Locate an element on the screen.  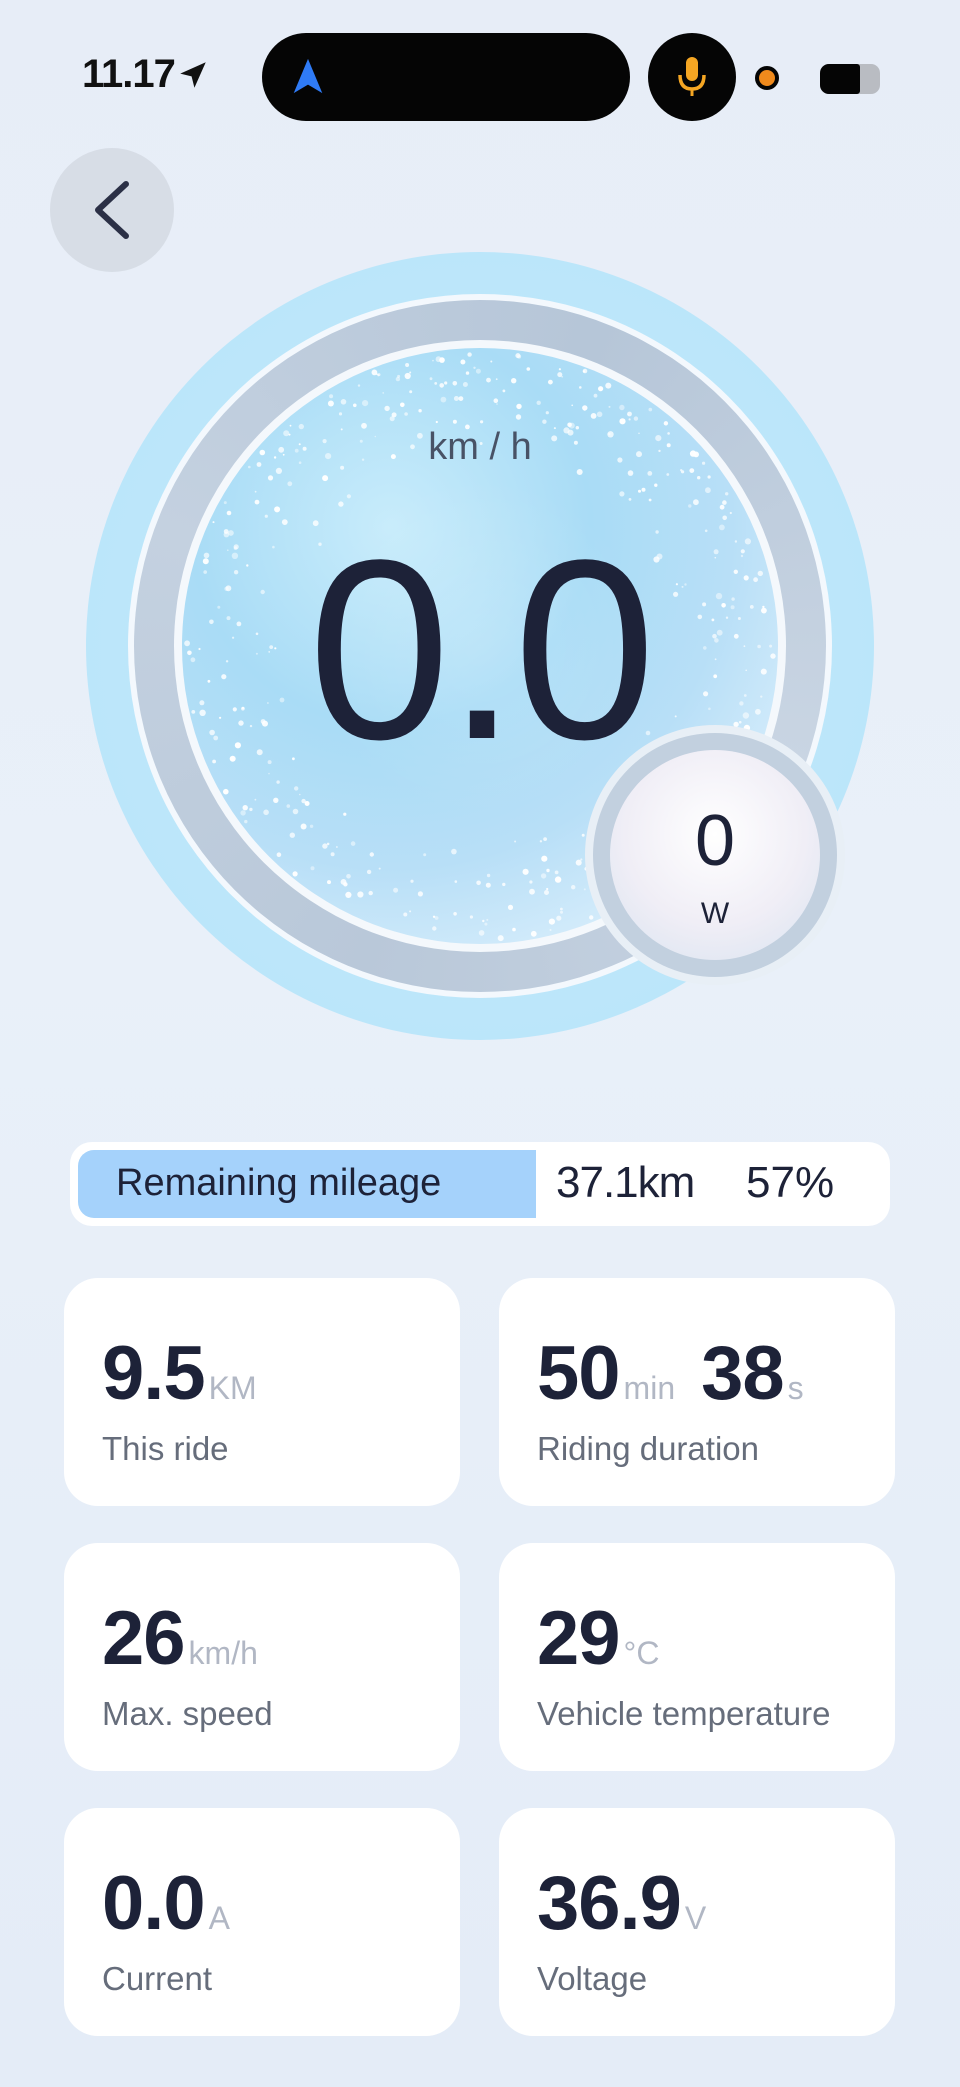
stat-value: 26 is located at coordinates (144, 1638).